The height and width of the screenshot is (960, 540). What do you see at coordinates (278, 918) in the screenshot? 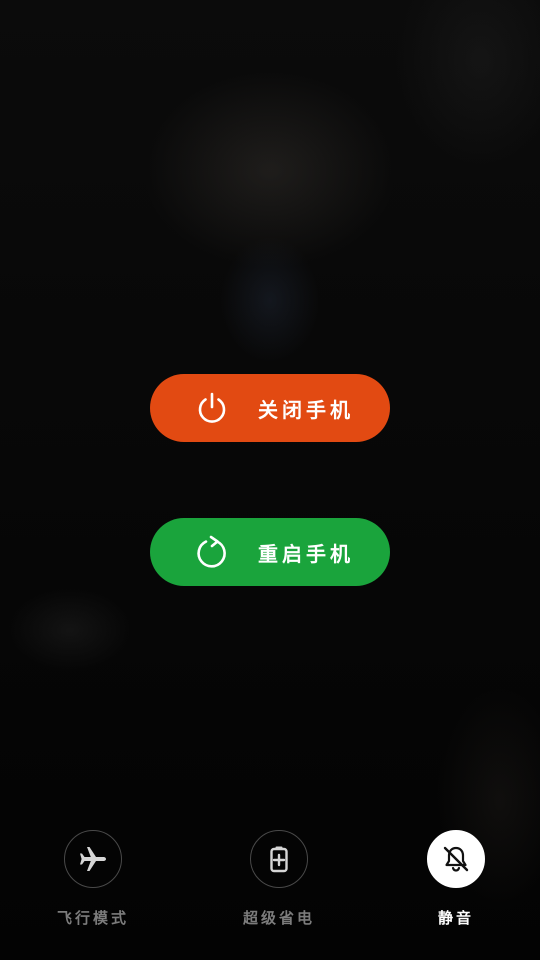
I see `super-power-saving-label: 超级省电` at bounding box center [278, 918].